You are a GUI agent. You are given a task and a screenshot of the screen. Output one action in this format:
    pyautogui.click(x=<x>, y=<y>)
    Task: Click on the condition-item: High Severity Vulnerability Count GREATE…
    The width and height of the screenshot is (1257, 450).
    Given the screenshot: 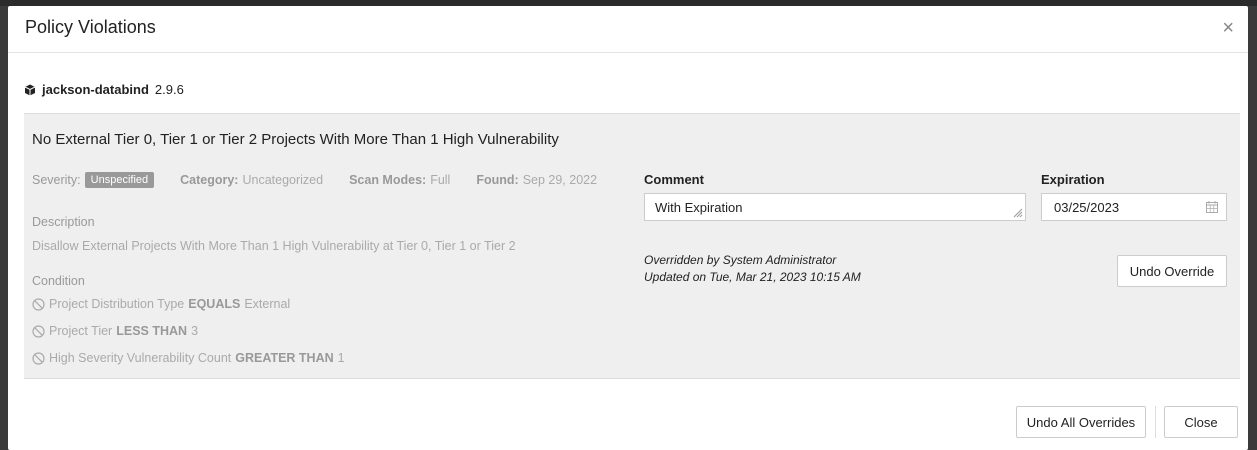 What is the action you would take?
    pyautogui.click(x=188, y=358)
    